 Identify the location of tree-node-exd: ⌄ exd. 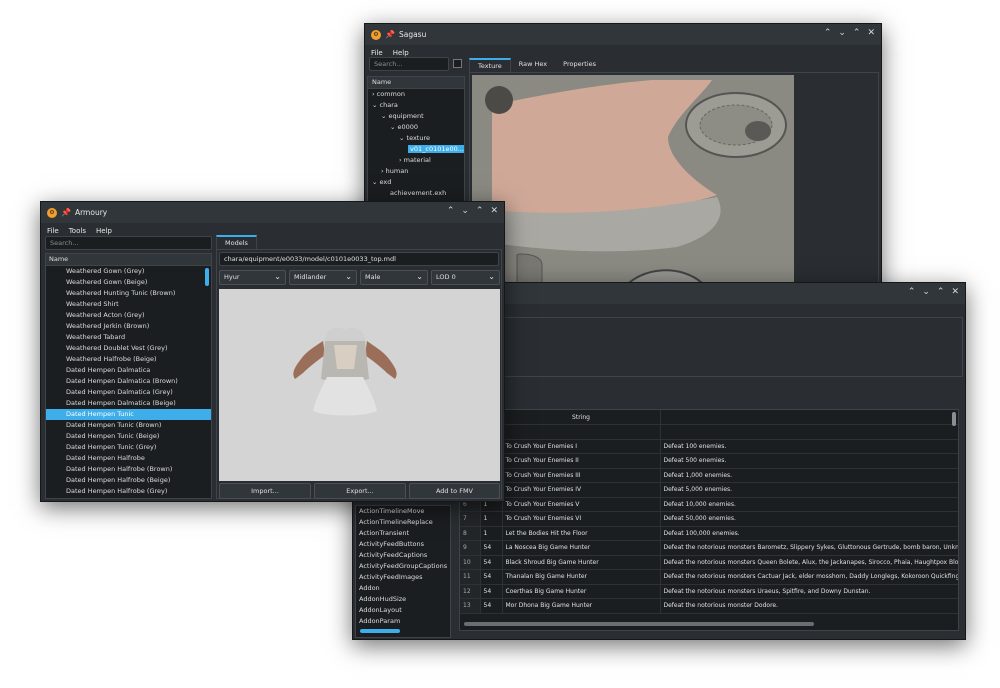
(416, 182).